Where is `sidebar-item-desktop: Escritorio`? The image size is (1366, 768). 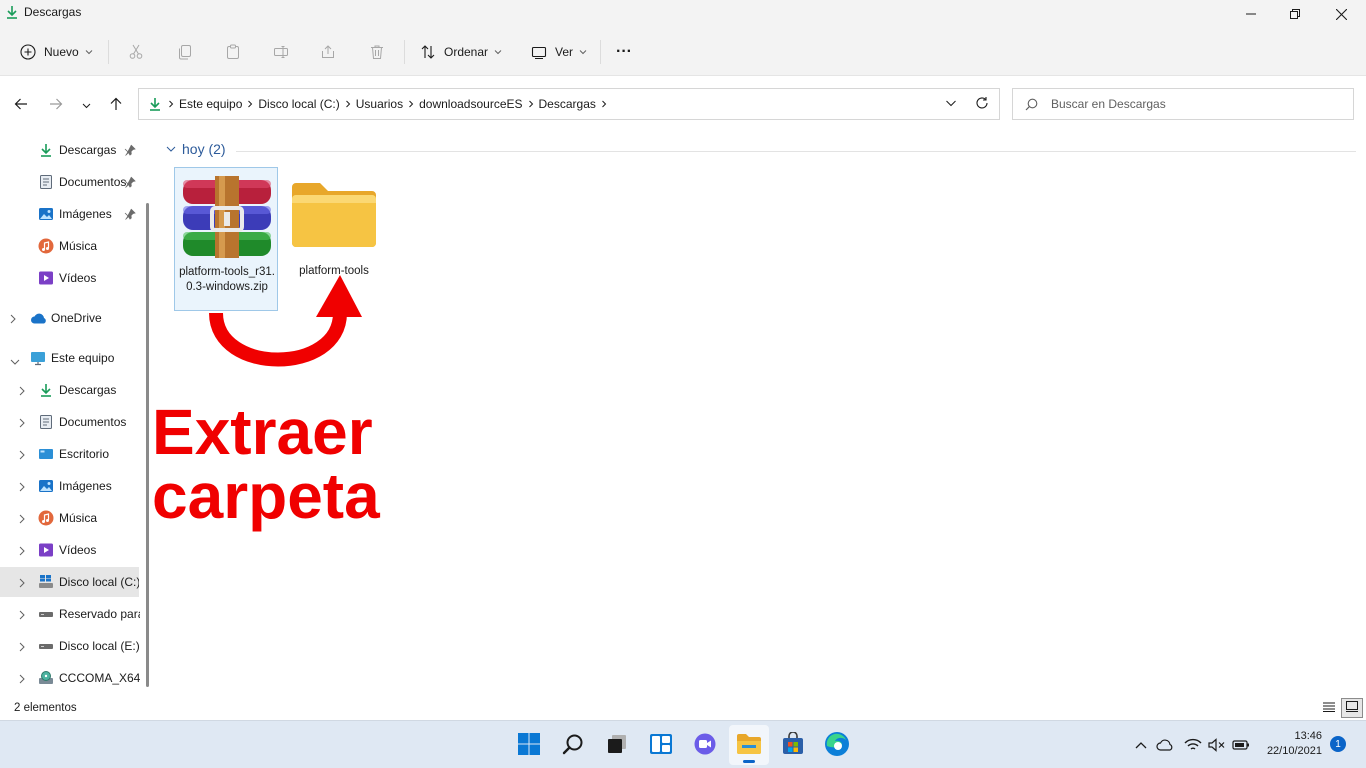 sidebar-item-desktop: Escritorio is located at coordinates (70, 454).